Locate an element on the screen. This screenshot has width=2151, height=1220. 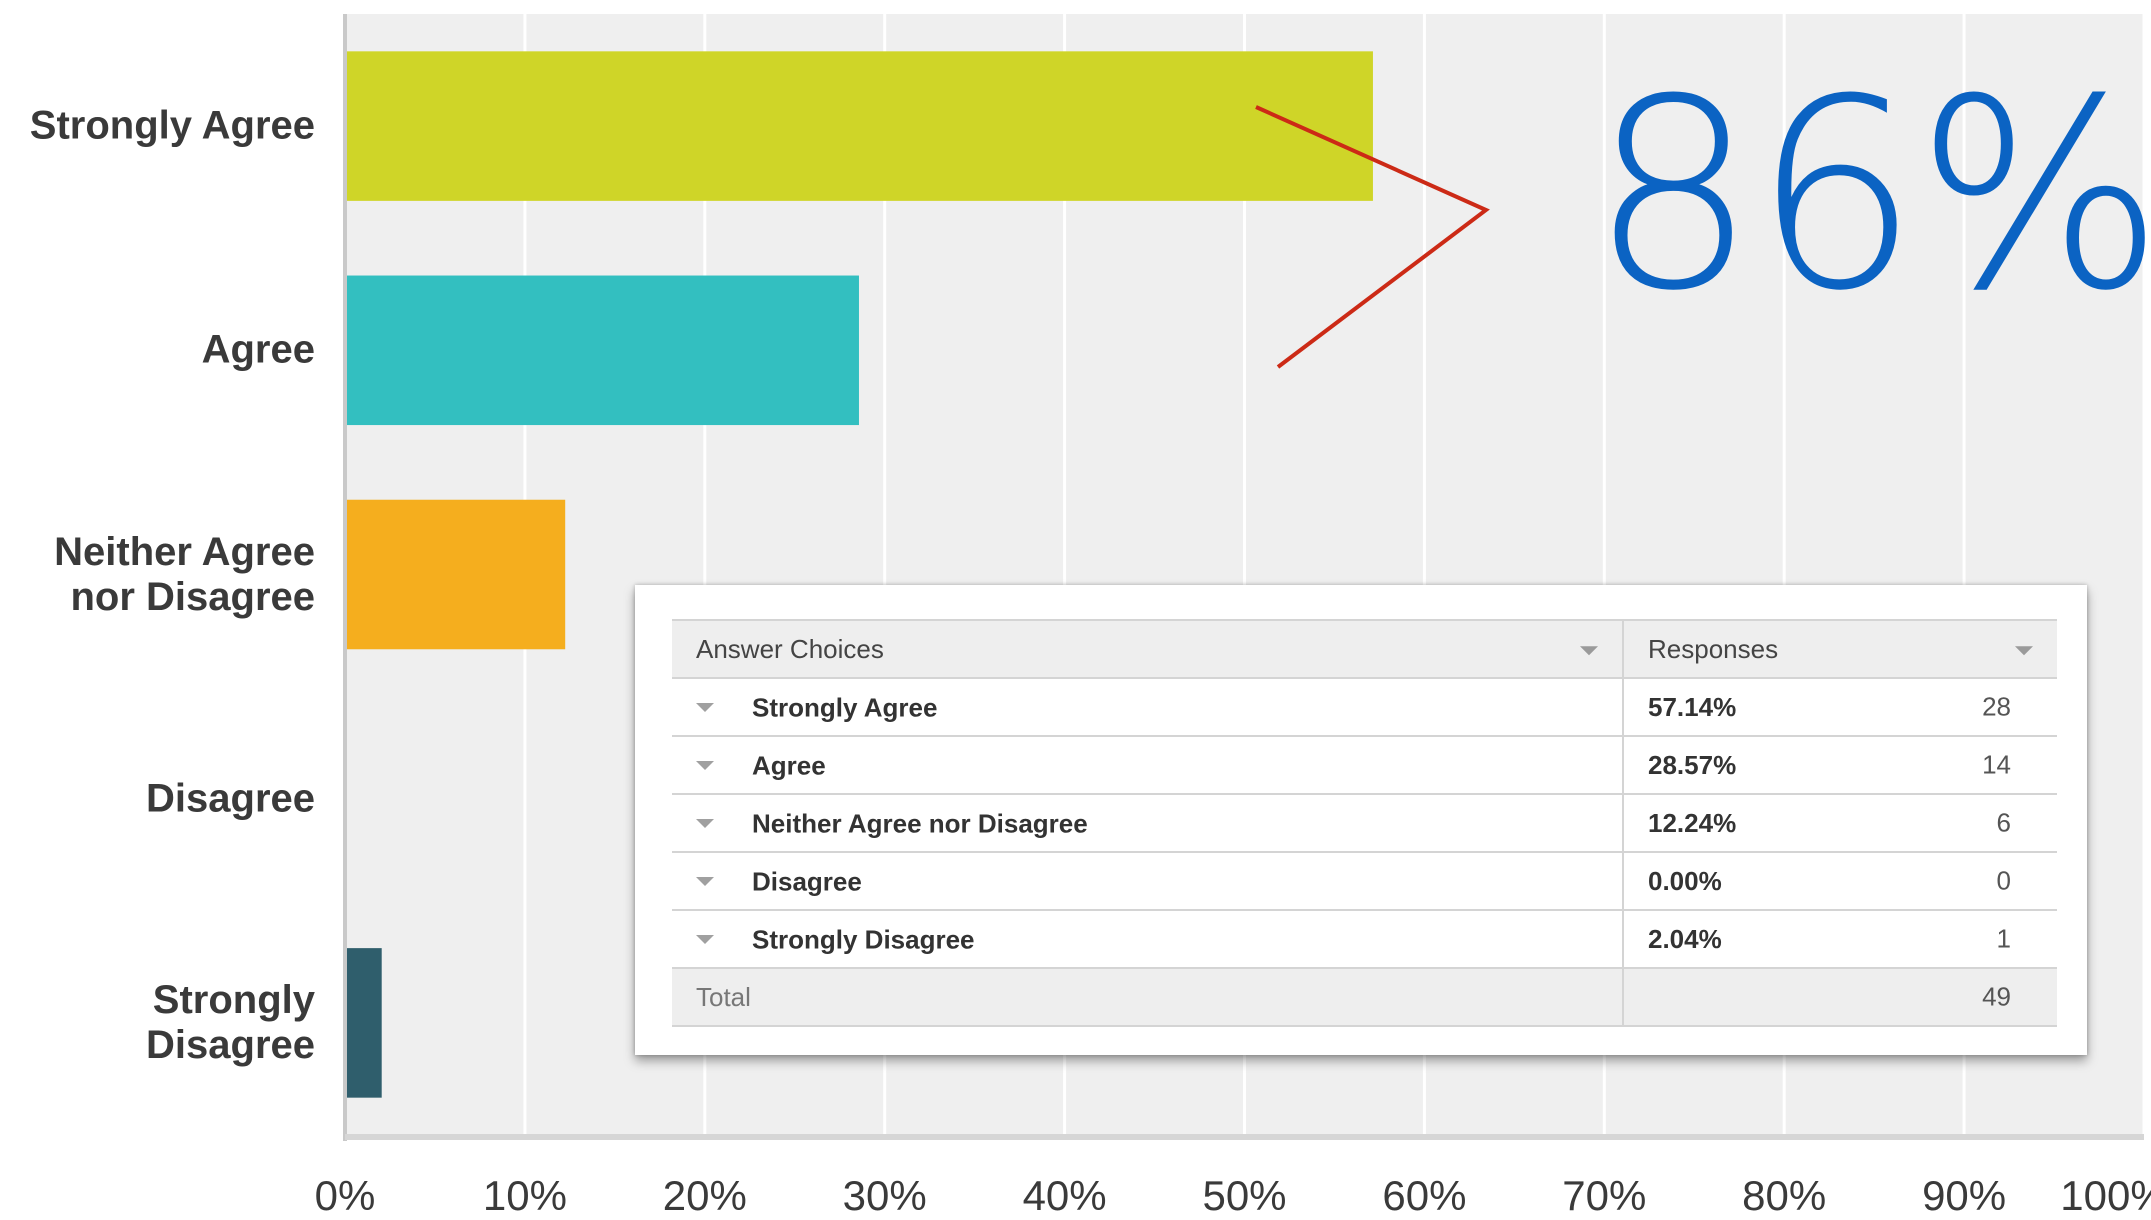
x-tick-label: 60% is located at coordinates (1424, 1195).